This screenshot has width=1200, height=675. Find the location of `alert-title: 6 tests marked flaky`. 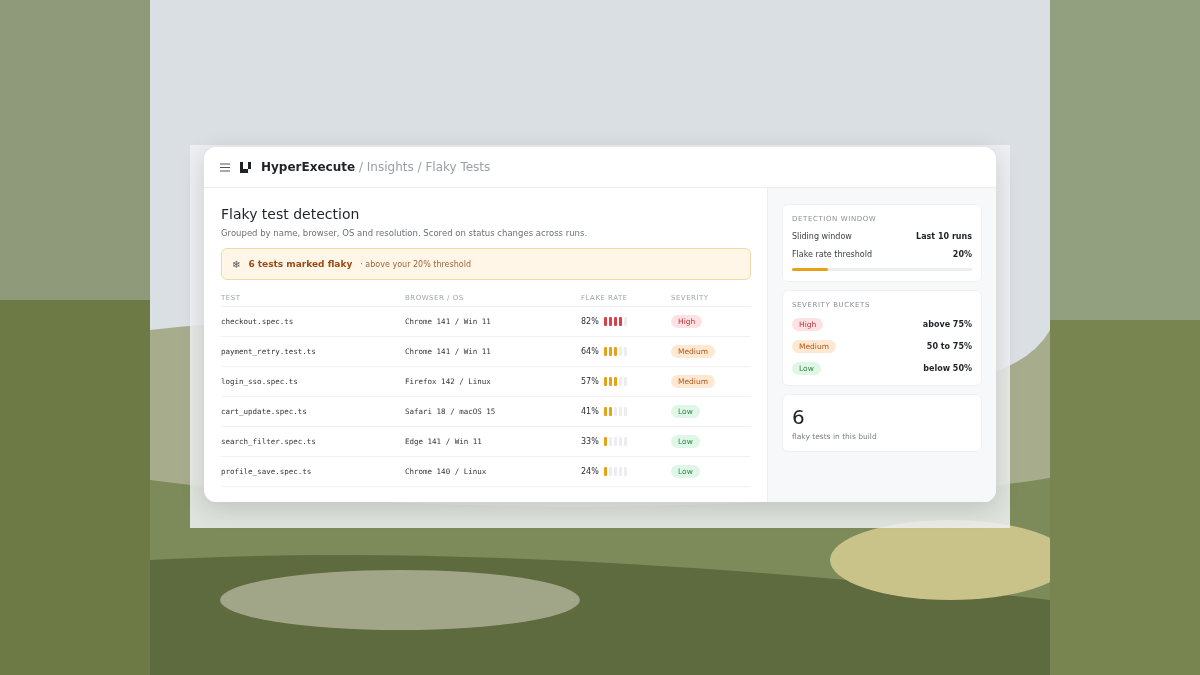

alert-title: 6 tests marked flaky is located at coordinates (300, 264).